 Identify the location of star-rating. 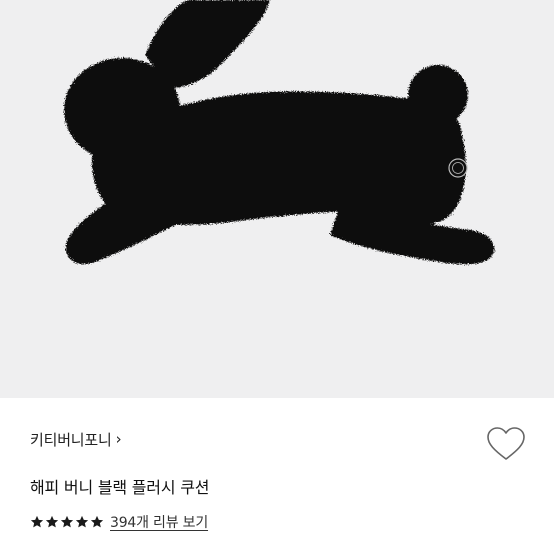
(67, 522).